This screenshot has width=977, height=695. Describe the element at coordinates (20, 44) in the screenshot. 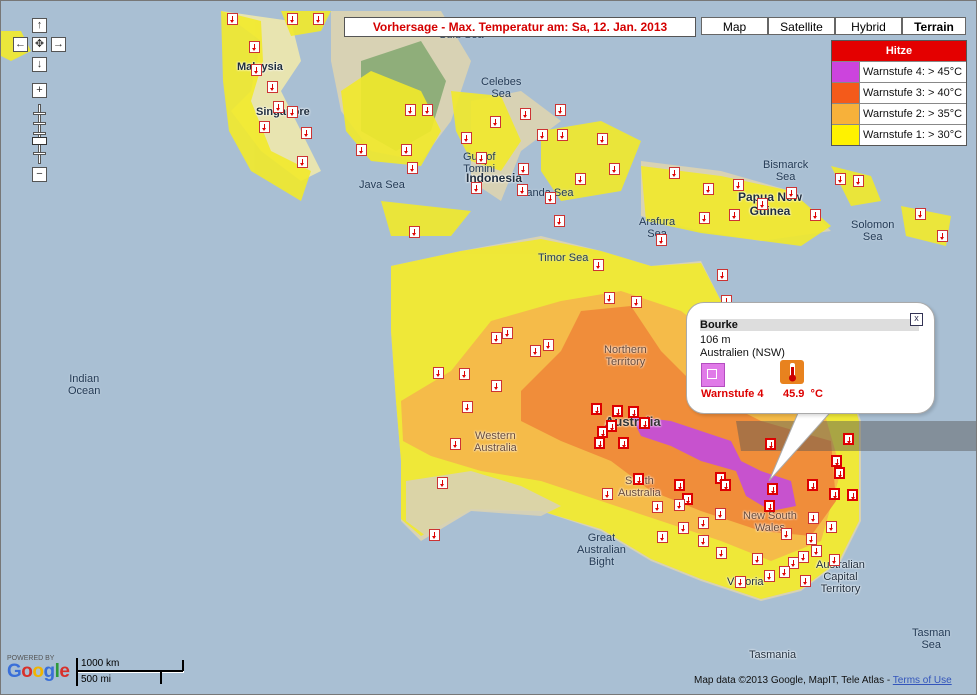

I see `pan-left-button: ←` at that location.